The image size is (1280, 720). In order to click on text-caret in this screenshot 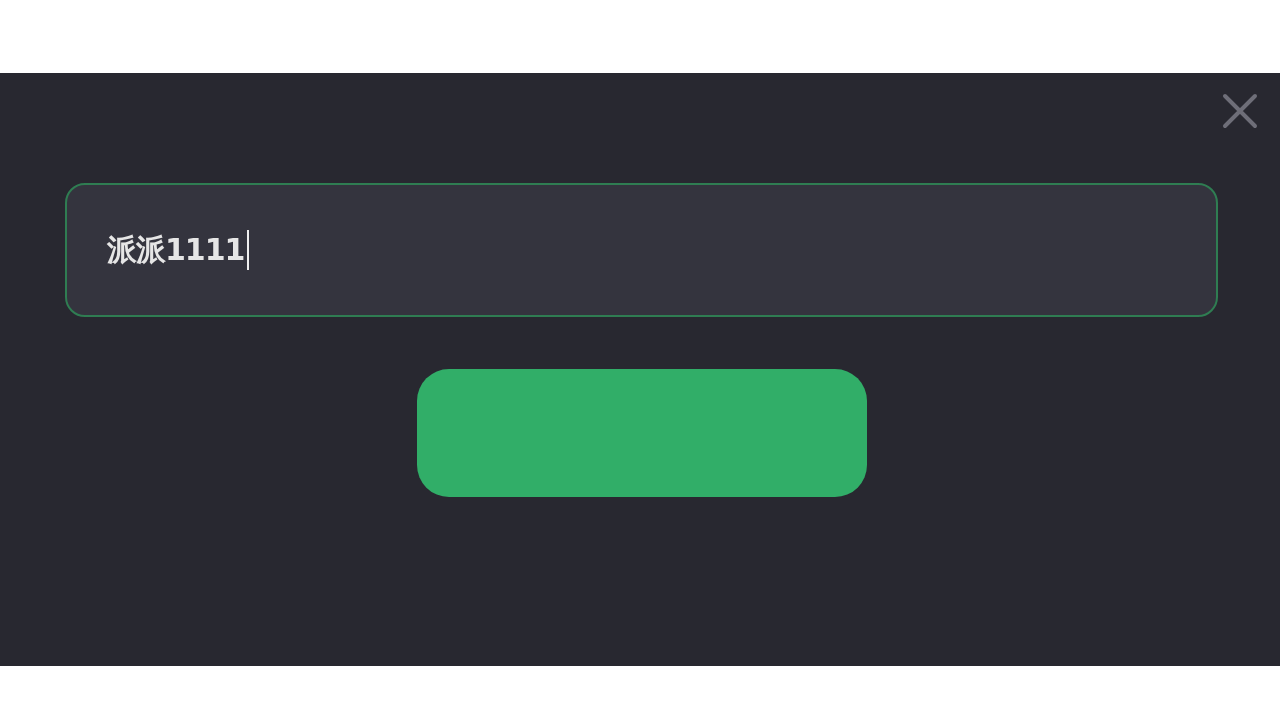, I will do `click(247, 250)`.